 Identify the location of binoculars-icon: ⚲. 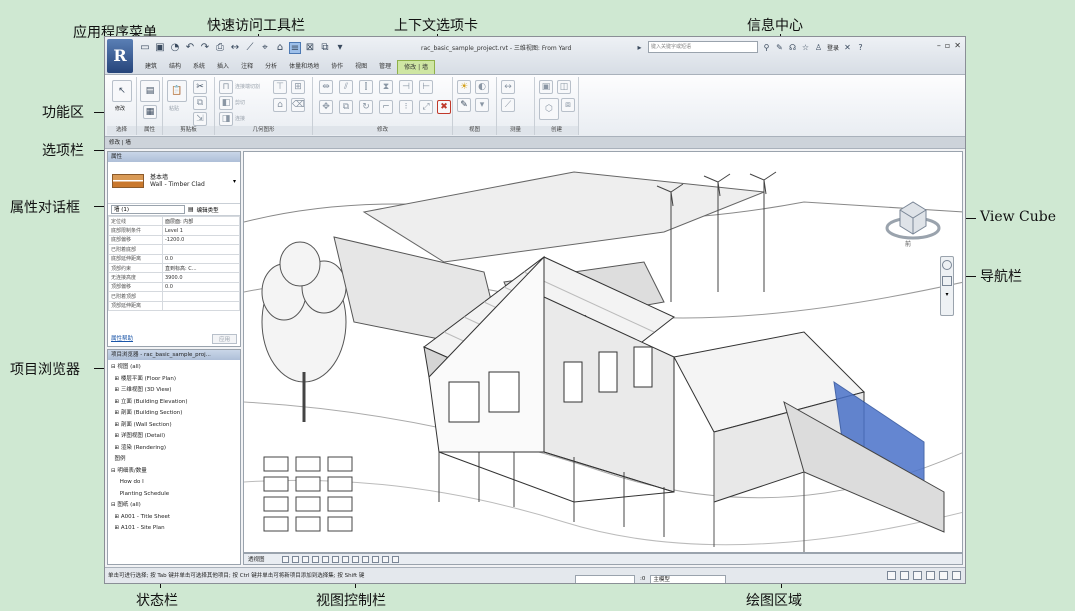
(766, 47).